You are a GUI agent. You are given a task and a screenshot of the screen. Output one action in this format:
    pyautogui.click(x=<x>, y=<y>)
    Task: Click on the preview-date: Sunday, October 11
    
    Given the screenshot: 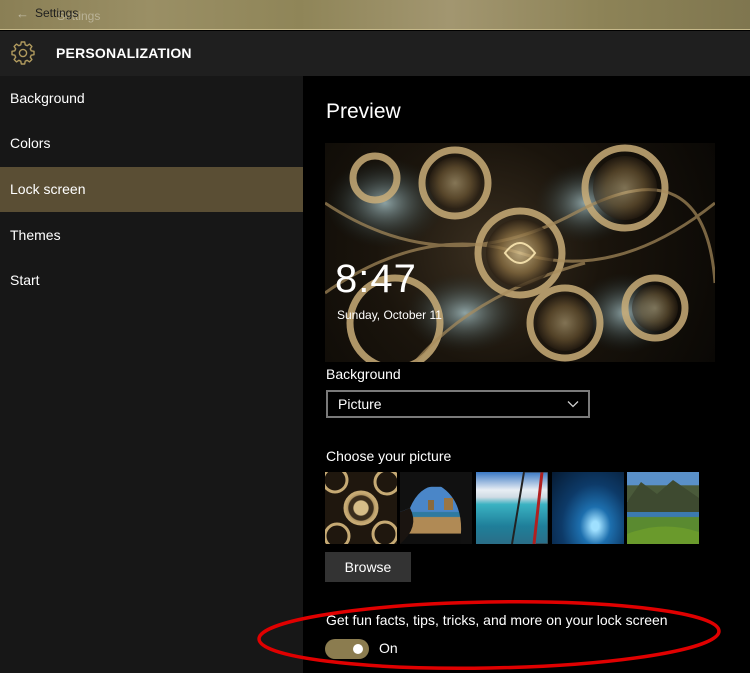 What is the action you would take?
    pyautogui.click(x=389, y=315)
    